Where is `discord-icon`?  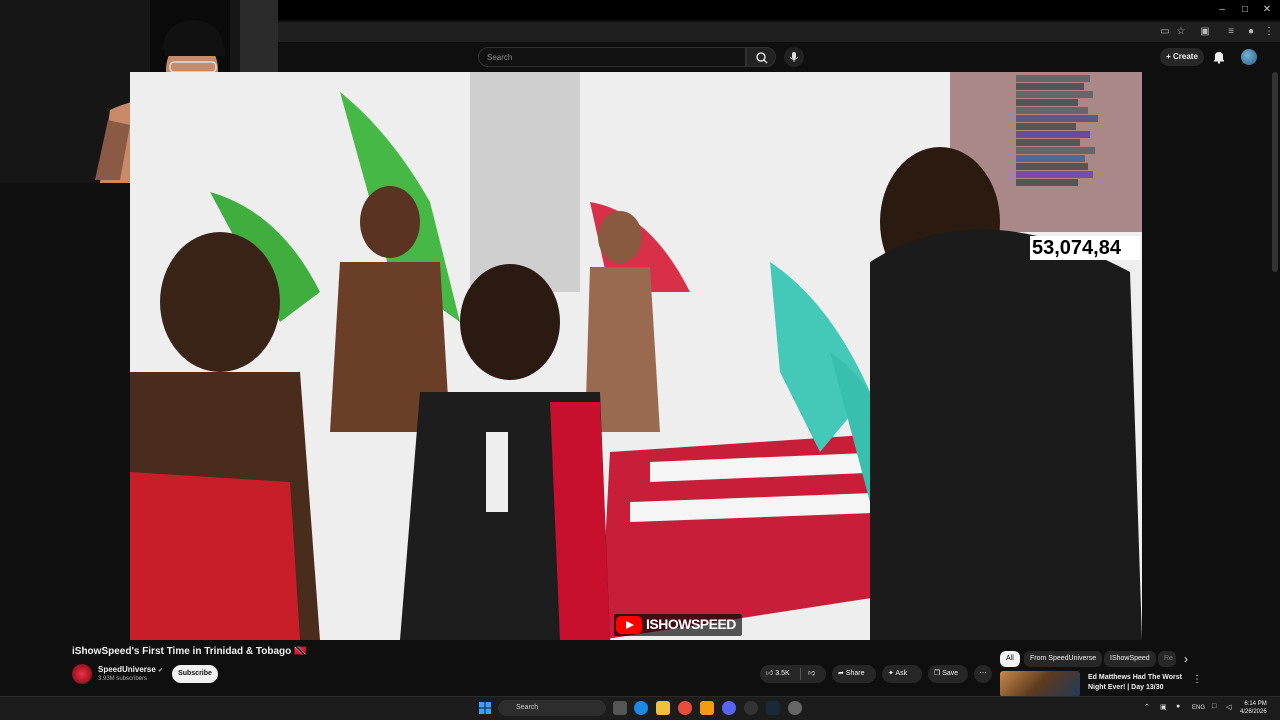
discord-icon is located at coordinates (729, 708).